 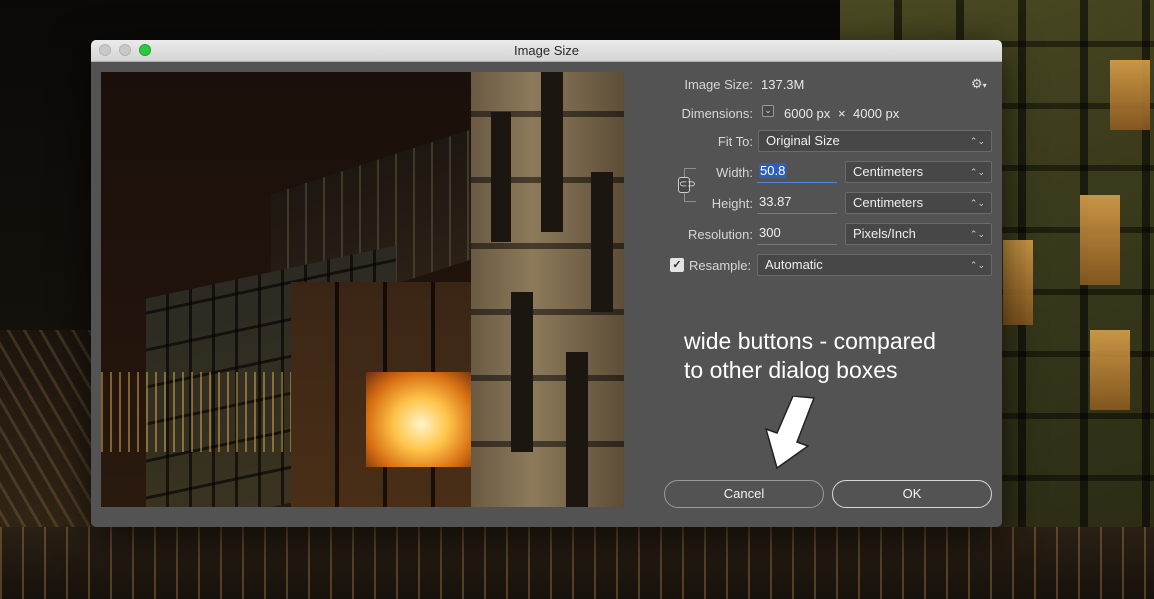 I want to click on gear-icon: ⚙▾, so click(x=979, y=84).